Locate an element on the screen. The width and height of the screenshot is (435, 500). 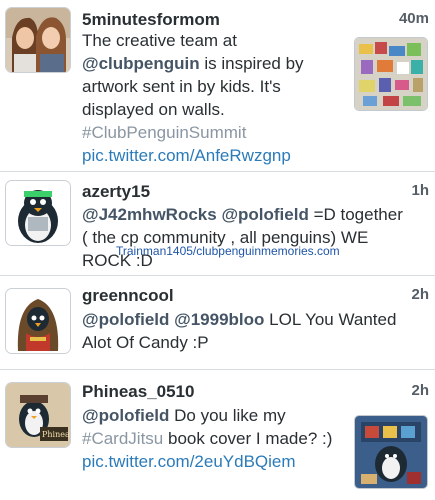
book-cover-photo-icon is located at coordinates (391, 452).